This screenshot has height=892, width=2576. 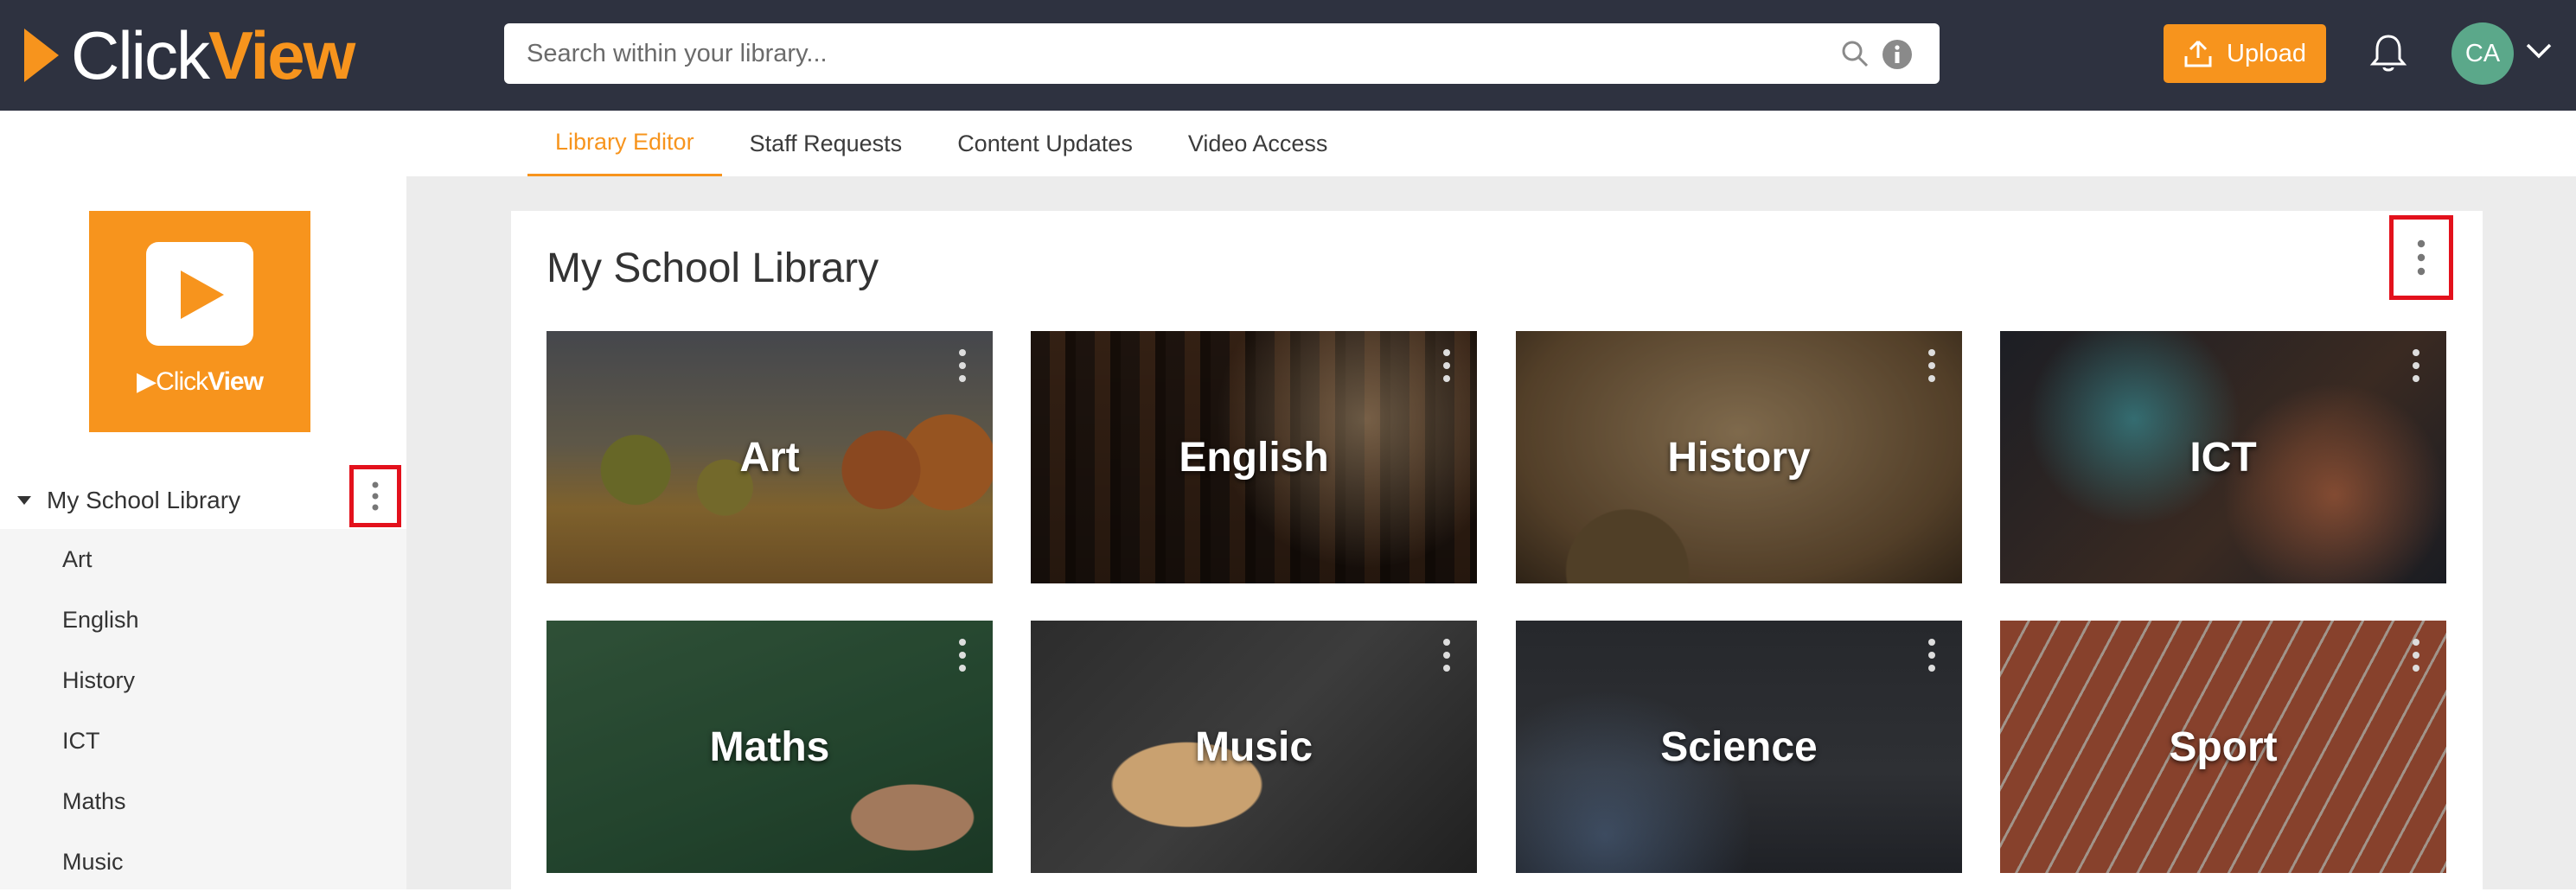 What do you see at coordinates (713, 268) in the screenshot?
I see `page-title: My School Library` at bounding box center [713, 268].